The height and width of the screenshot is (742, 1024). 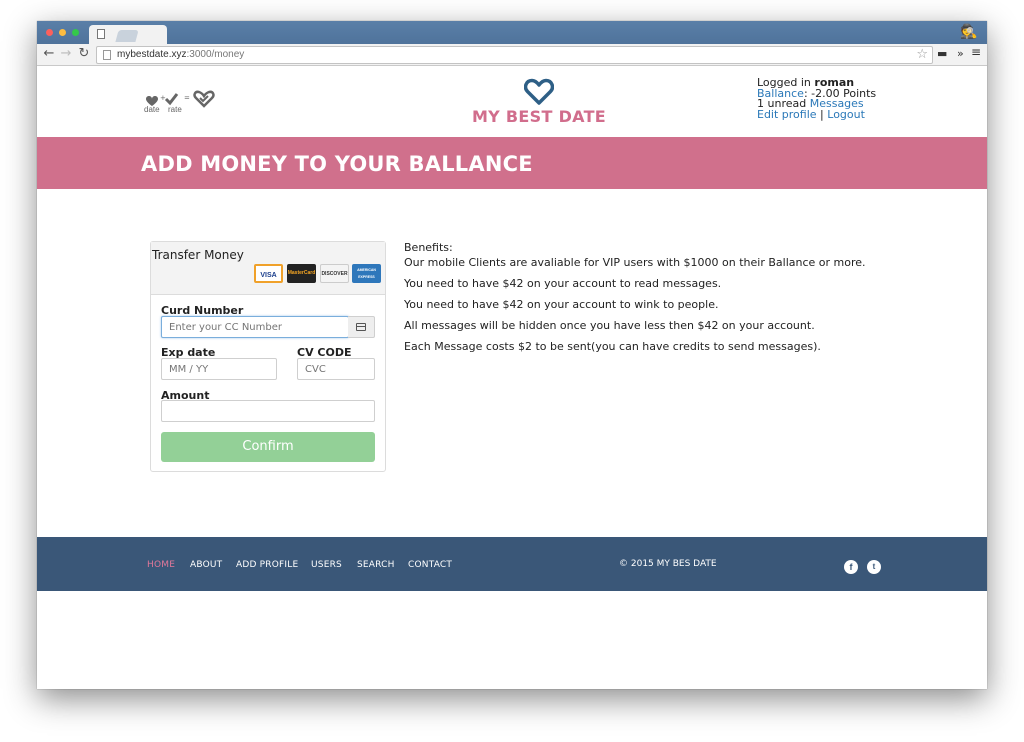 What do you see at coordinates (198, 255) in the screenshot?
I see `payment-form-title: Transfer Money` at bounding box center [198, 255].